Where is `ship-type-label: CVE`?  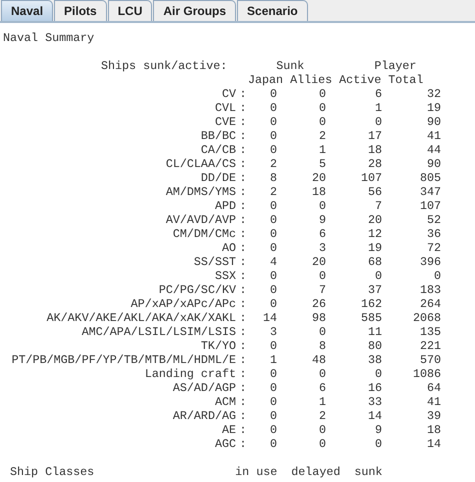
ship-type-label: CVE is located at coordinates (225, 122).